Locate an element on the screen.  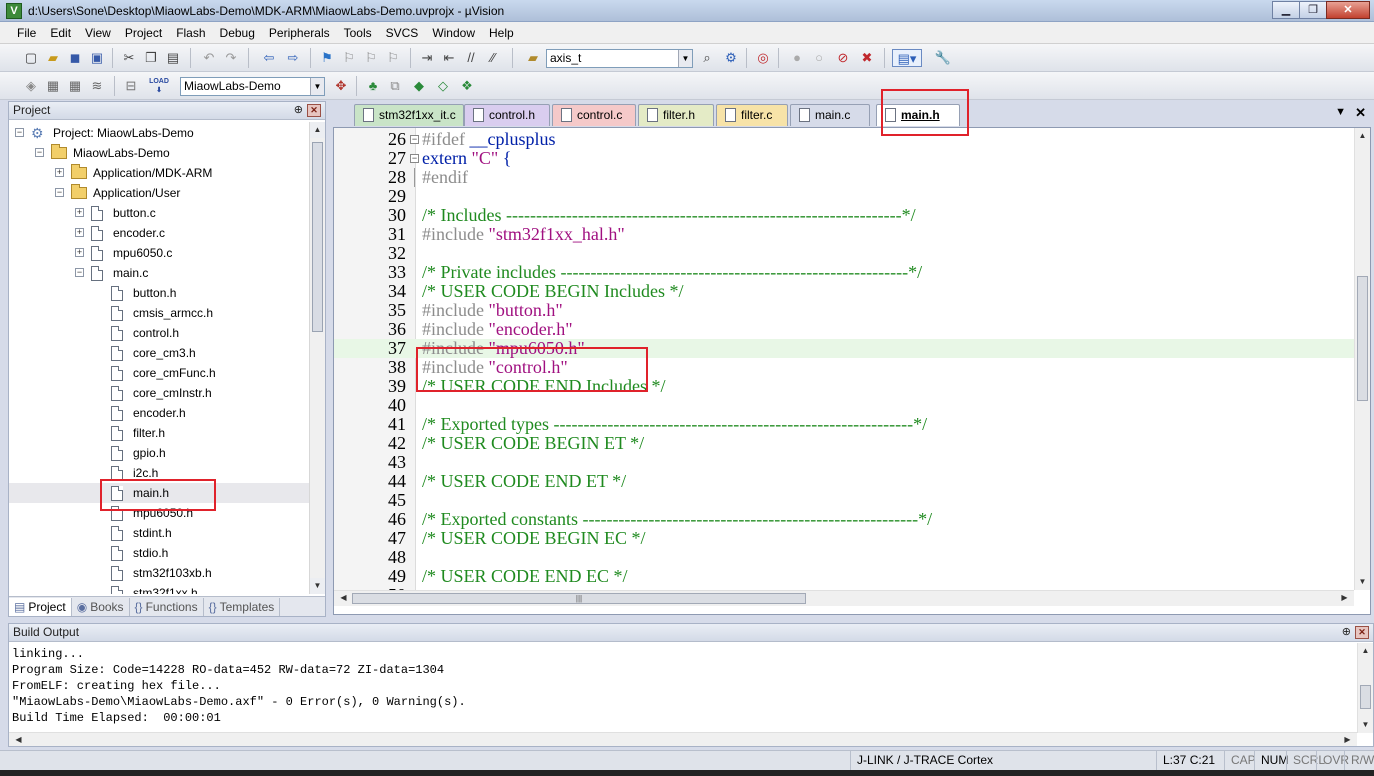
save-icon: ◼ is located at coordinates (75, 58).